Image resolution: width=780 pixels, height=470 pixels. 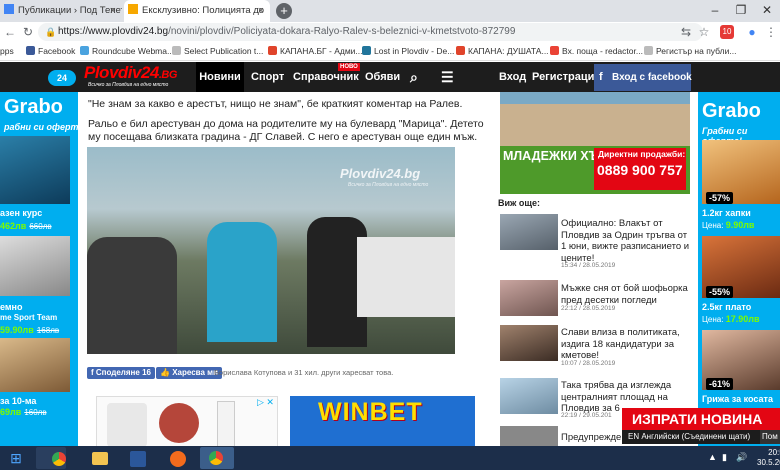 I want to click on back-icon: ←, so click(x=10, y=32).